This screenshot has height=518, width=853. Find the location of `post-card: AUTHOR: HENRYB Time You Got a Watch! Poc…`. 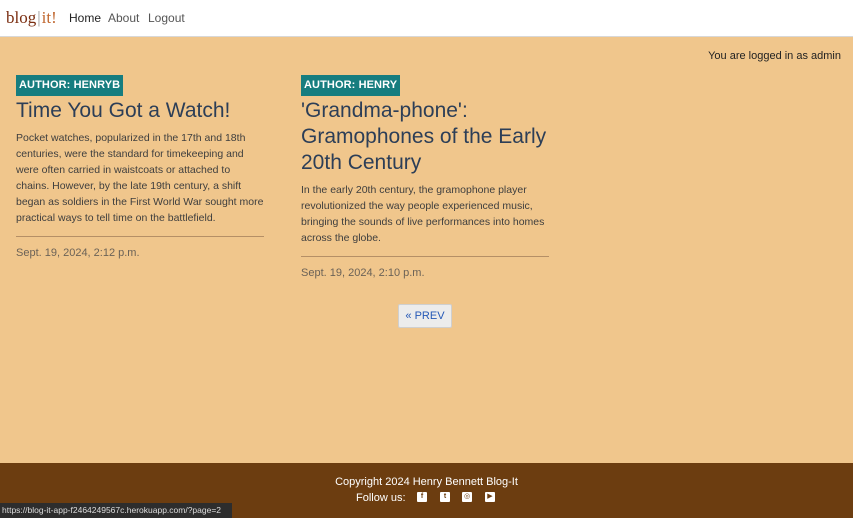

post-card: AUTHOR: HENRYB Time You Got a Watch! Poc… is located at coordinates (140, 167).